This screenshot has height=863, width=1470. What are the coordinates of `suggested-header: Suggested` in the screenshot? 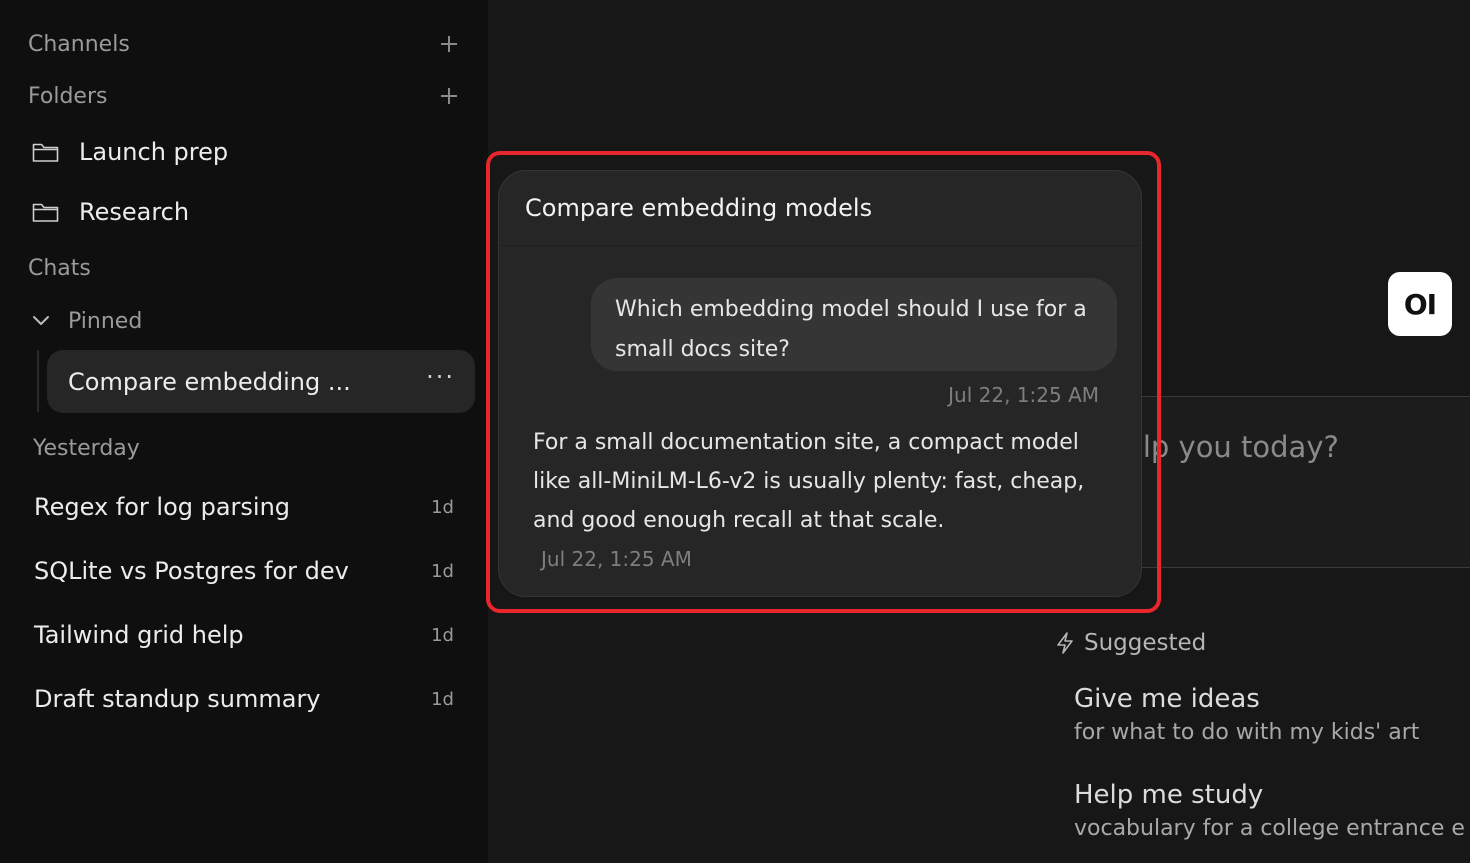 It's located at (1131, 643).